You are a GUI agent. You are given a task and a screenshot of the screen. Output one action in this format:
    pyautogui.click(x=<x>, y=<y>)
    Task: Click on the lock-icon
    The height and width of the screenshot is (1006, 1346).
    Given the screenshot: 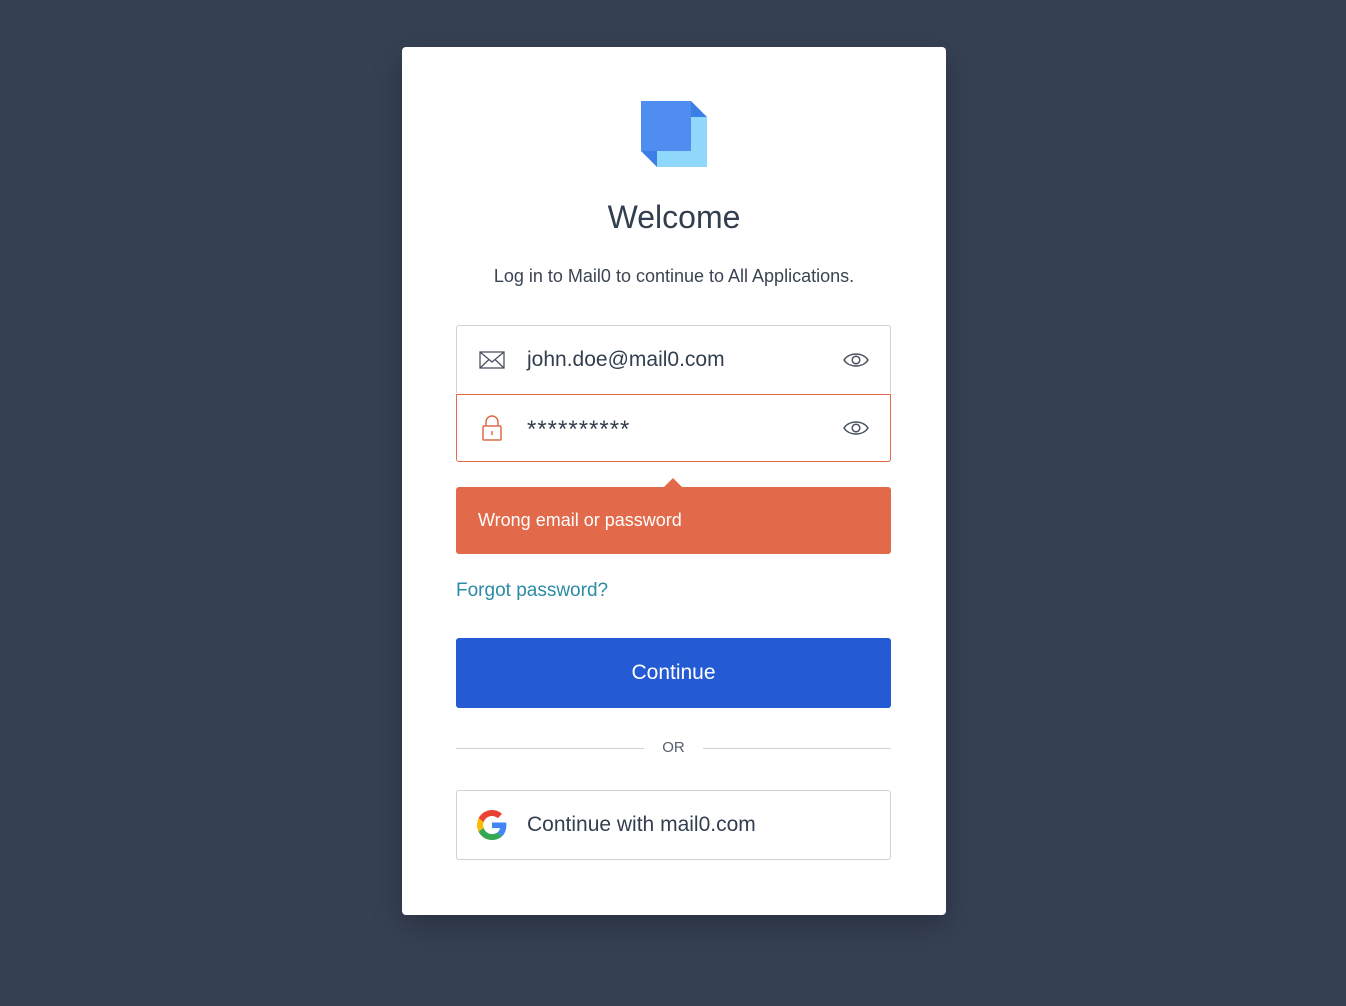 What is the action you would take?
    pyautogui.click(x=492, y=428)
    